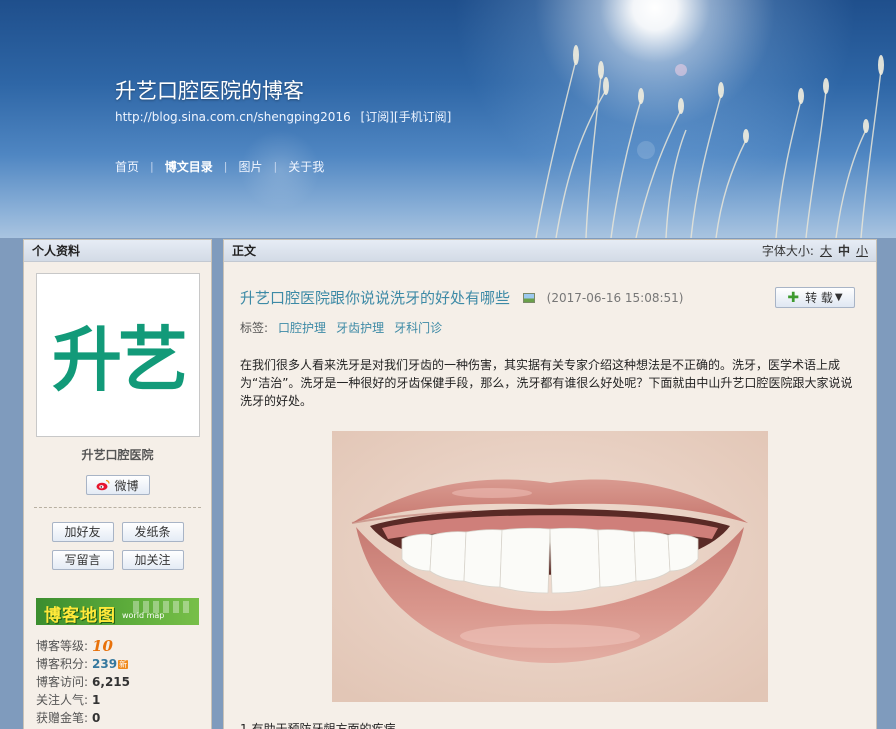 The width and height of the screenshot is (896, 729). I want to click on header-grass-decoration, so click(709, 141).